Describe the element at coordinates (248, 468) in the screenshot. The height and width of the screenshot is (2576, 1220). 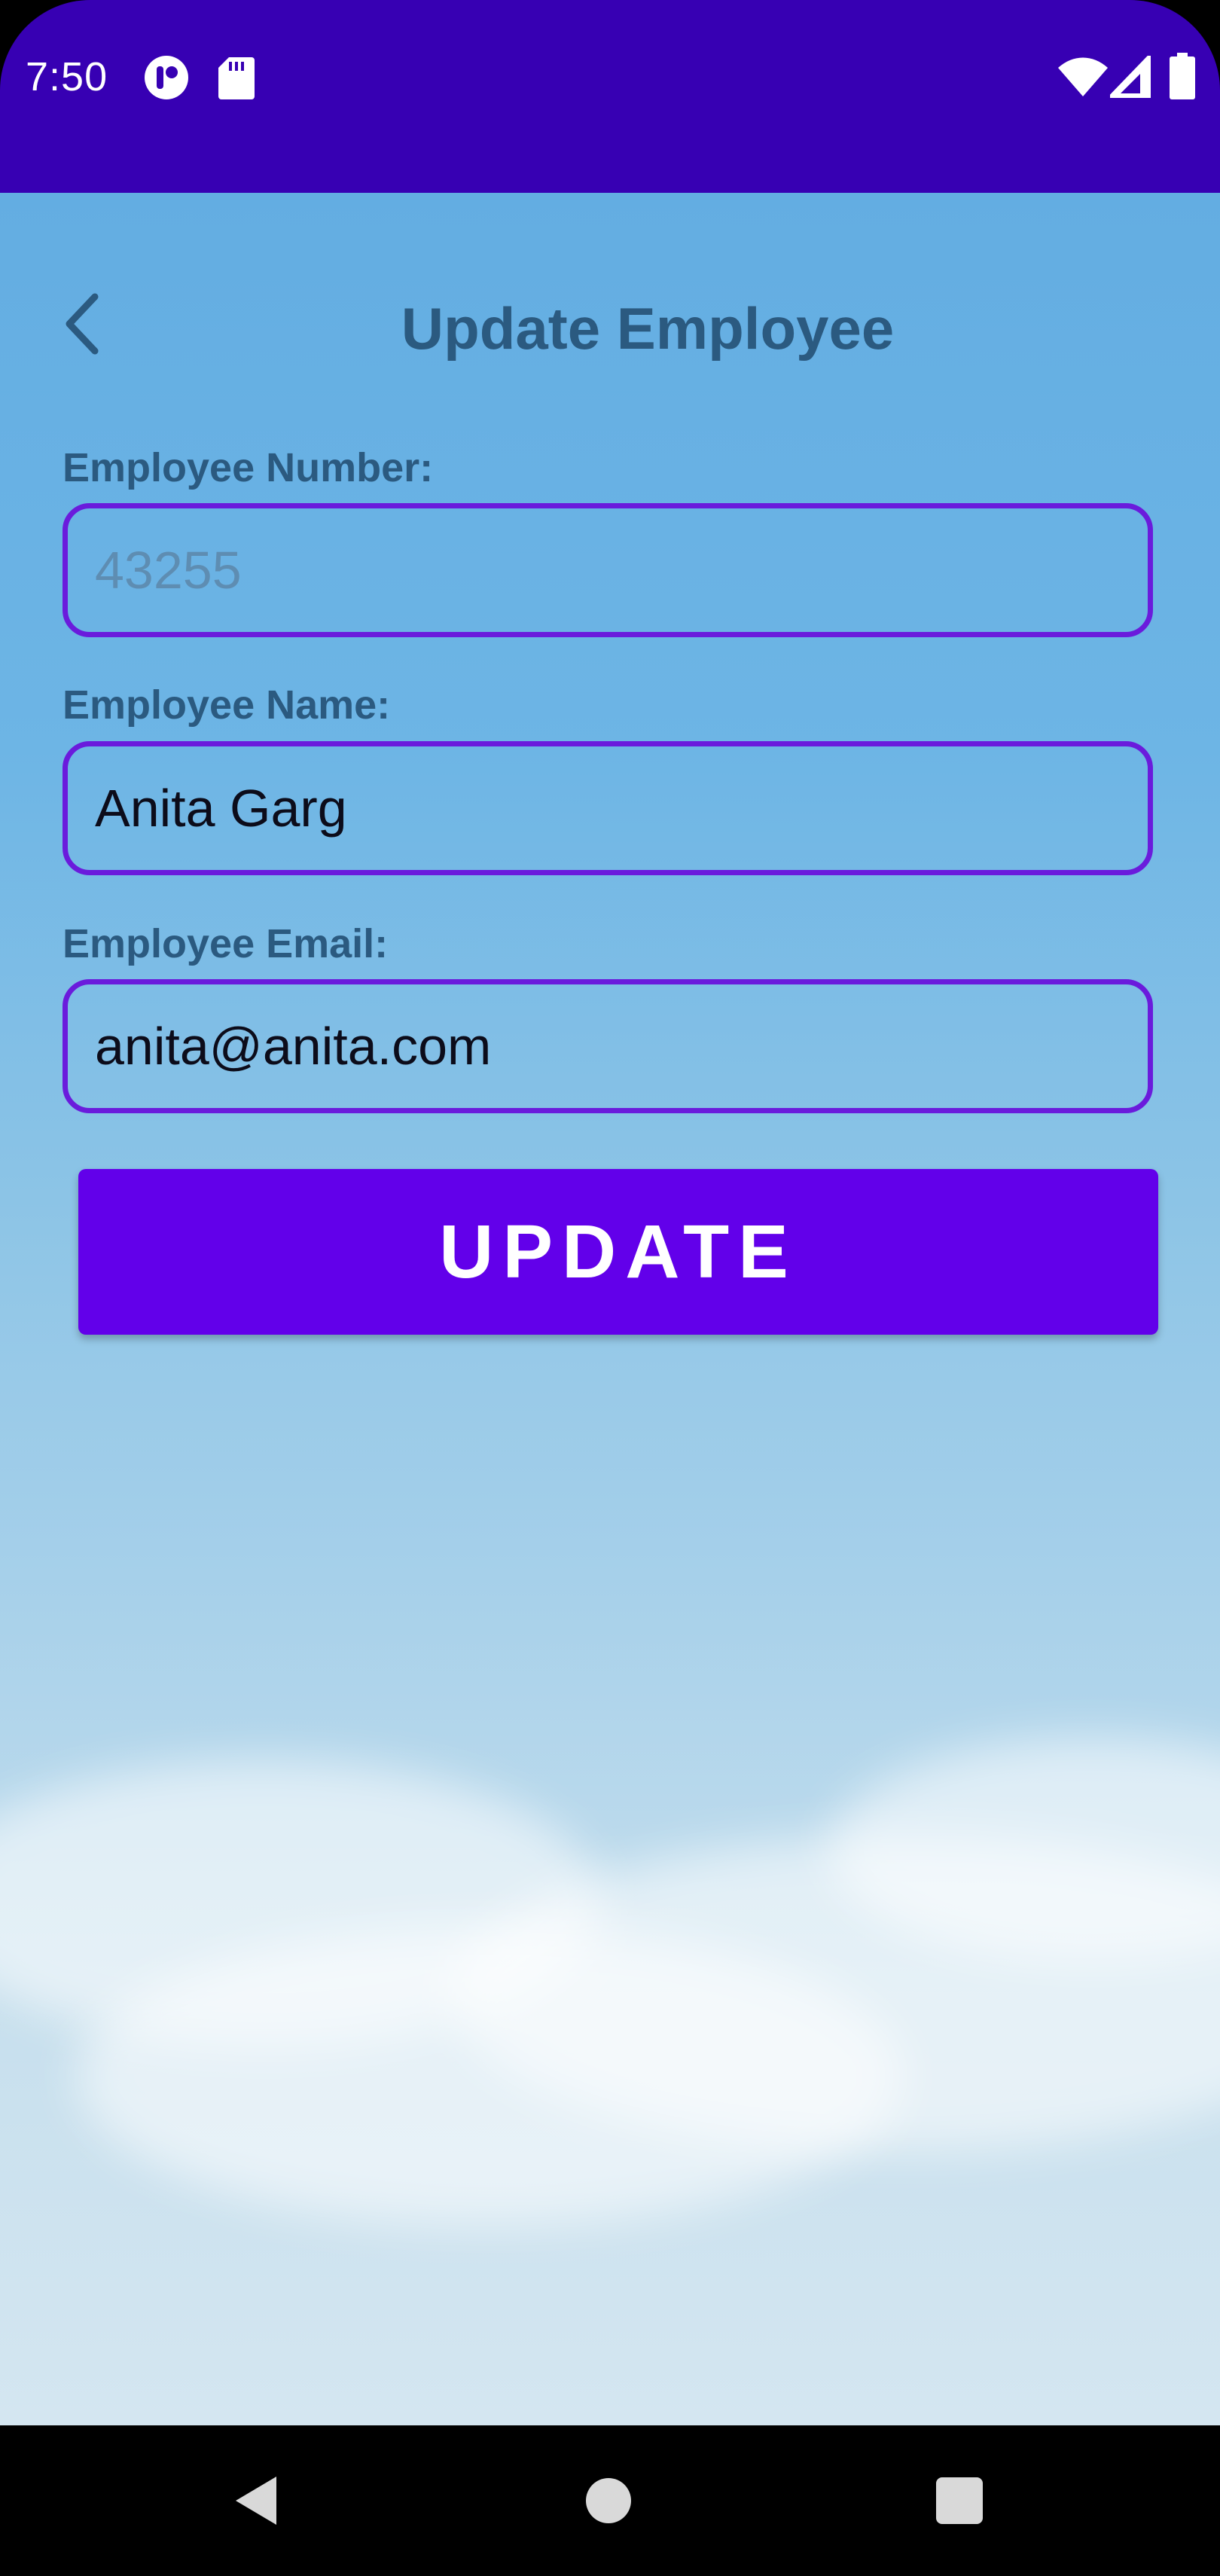
I see `employee-number-label: Employee Number:` at that location.